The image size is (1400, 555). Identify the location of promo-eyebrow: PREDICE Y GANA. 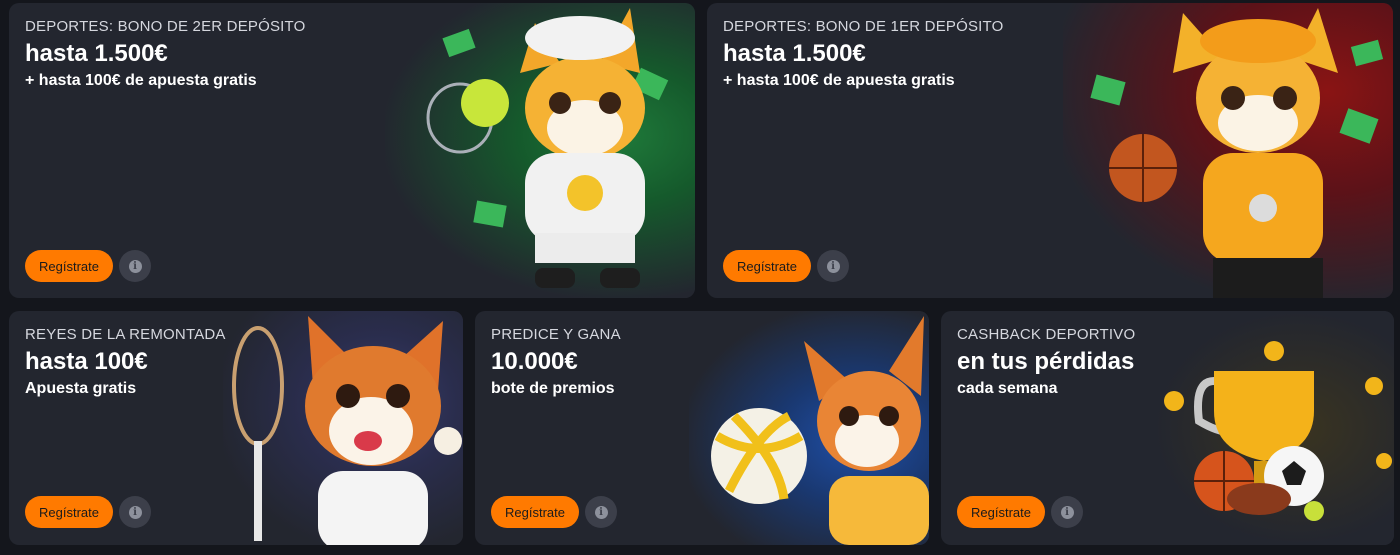
(556, 334).